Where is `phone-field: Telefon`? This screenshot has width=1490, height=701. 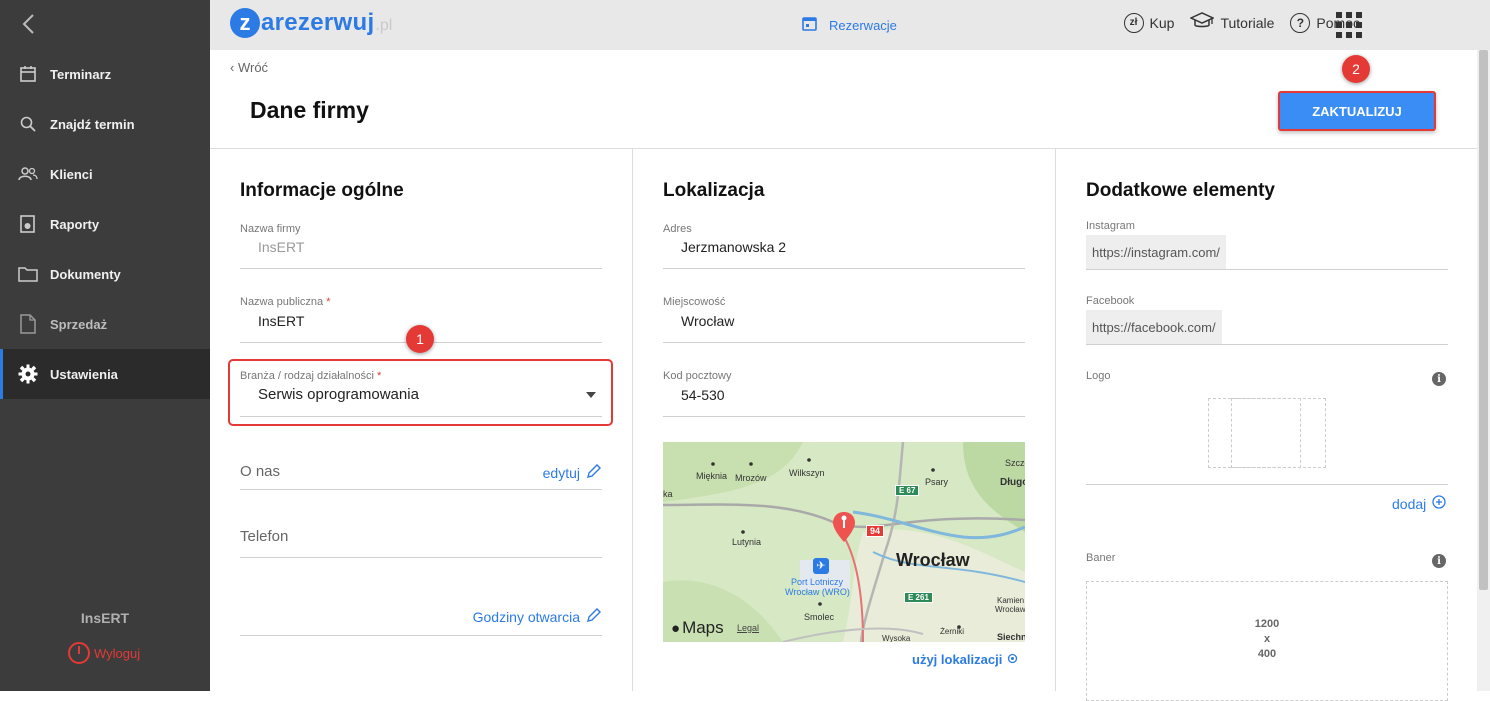 phone-field: Telefon is located at coordinates (421, 540).